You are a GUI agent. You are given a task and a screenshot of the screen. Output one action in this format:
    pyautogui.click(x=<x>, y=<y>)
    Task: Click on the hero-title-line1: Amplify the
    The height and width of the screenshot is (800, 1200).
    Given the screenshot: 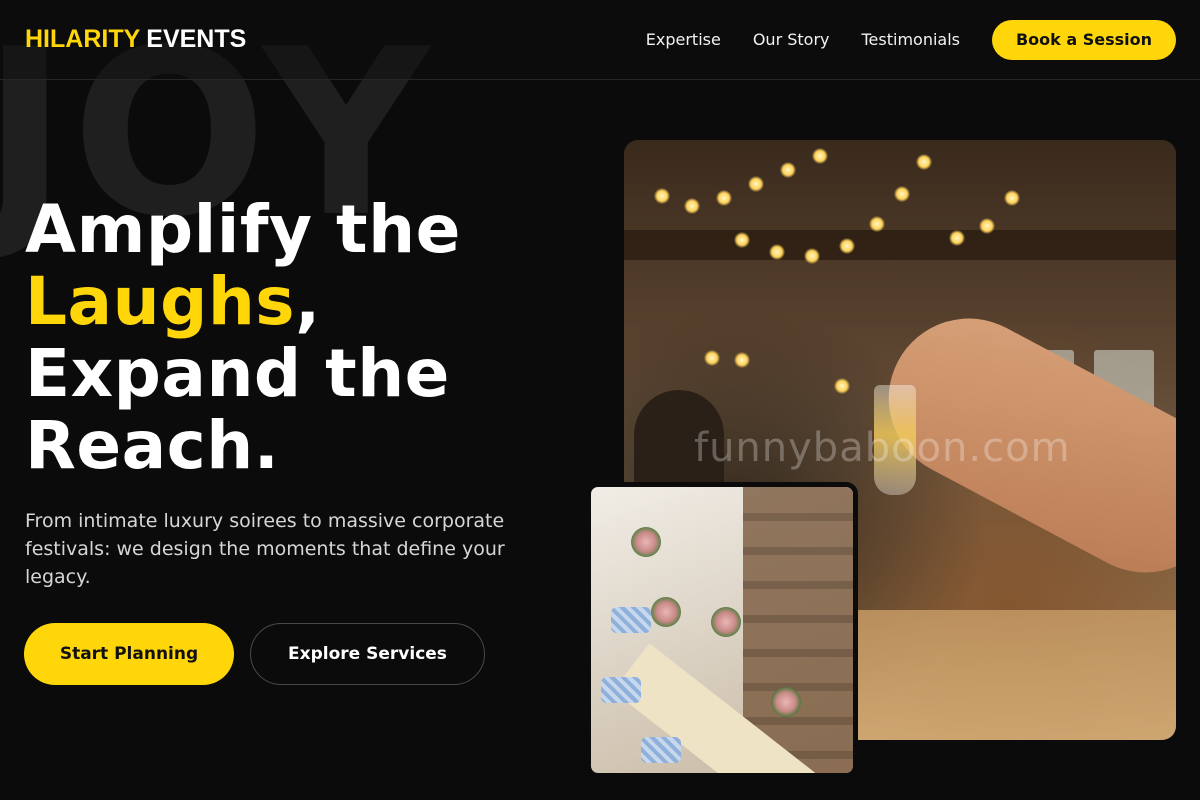 What is the action you would take?
    pyautogui.click(x=243, y=229)
    